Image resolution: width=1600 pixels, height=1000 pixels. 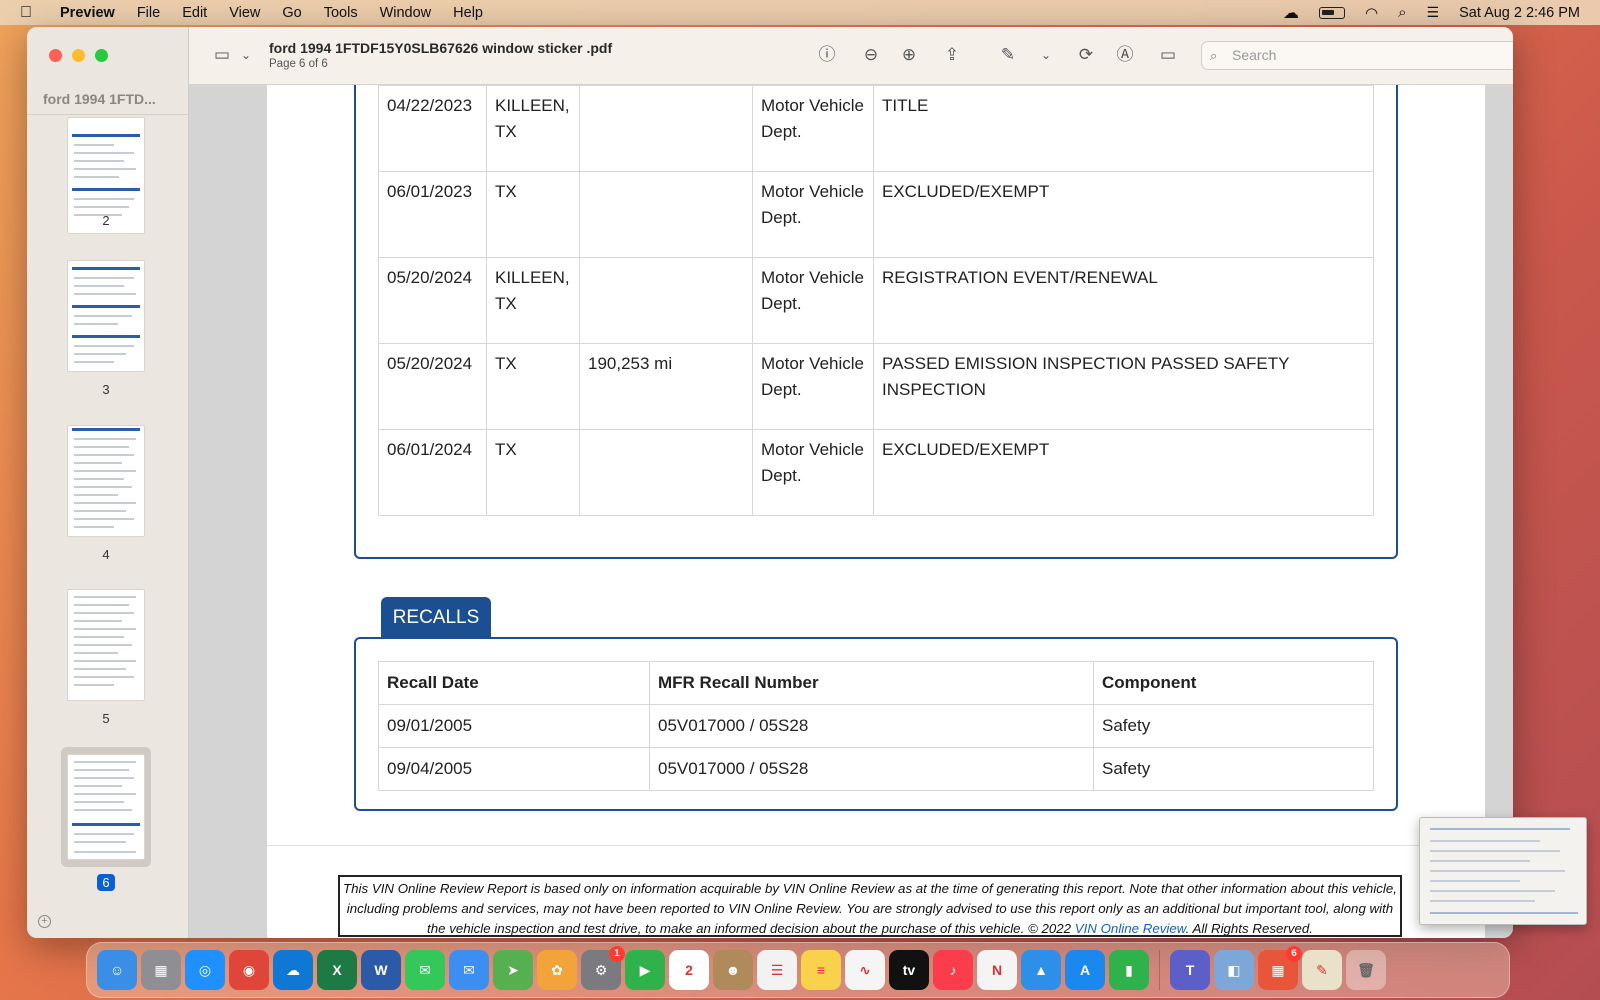 I want to click on dock-app-teams-icon: T, so click(x=1190, y=970).